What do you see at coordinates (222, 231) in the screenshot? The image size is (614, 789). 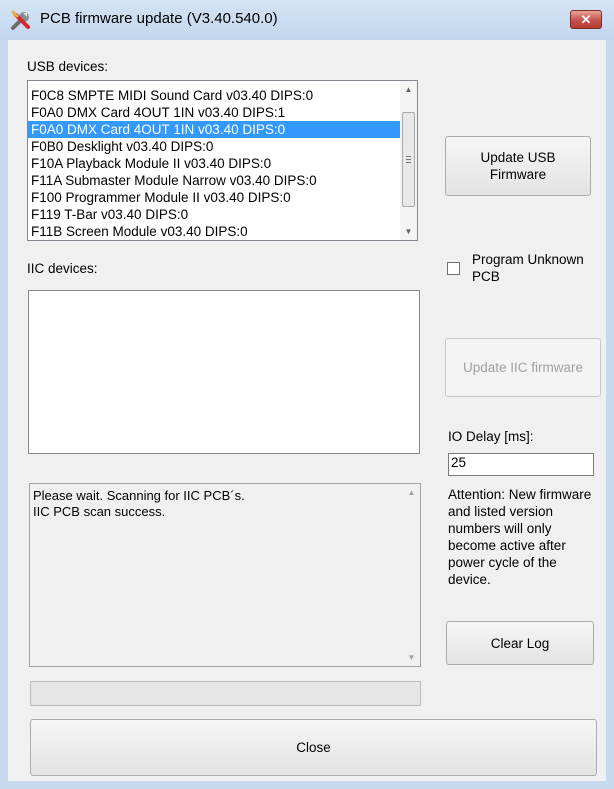 I see `usb-device-item: F11B Screen Module v03.40 DIPS:0` at bounding box center [222, 231].